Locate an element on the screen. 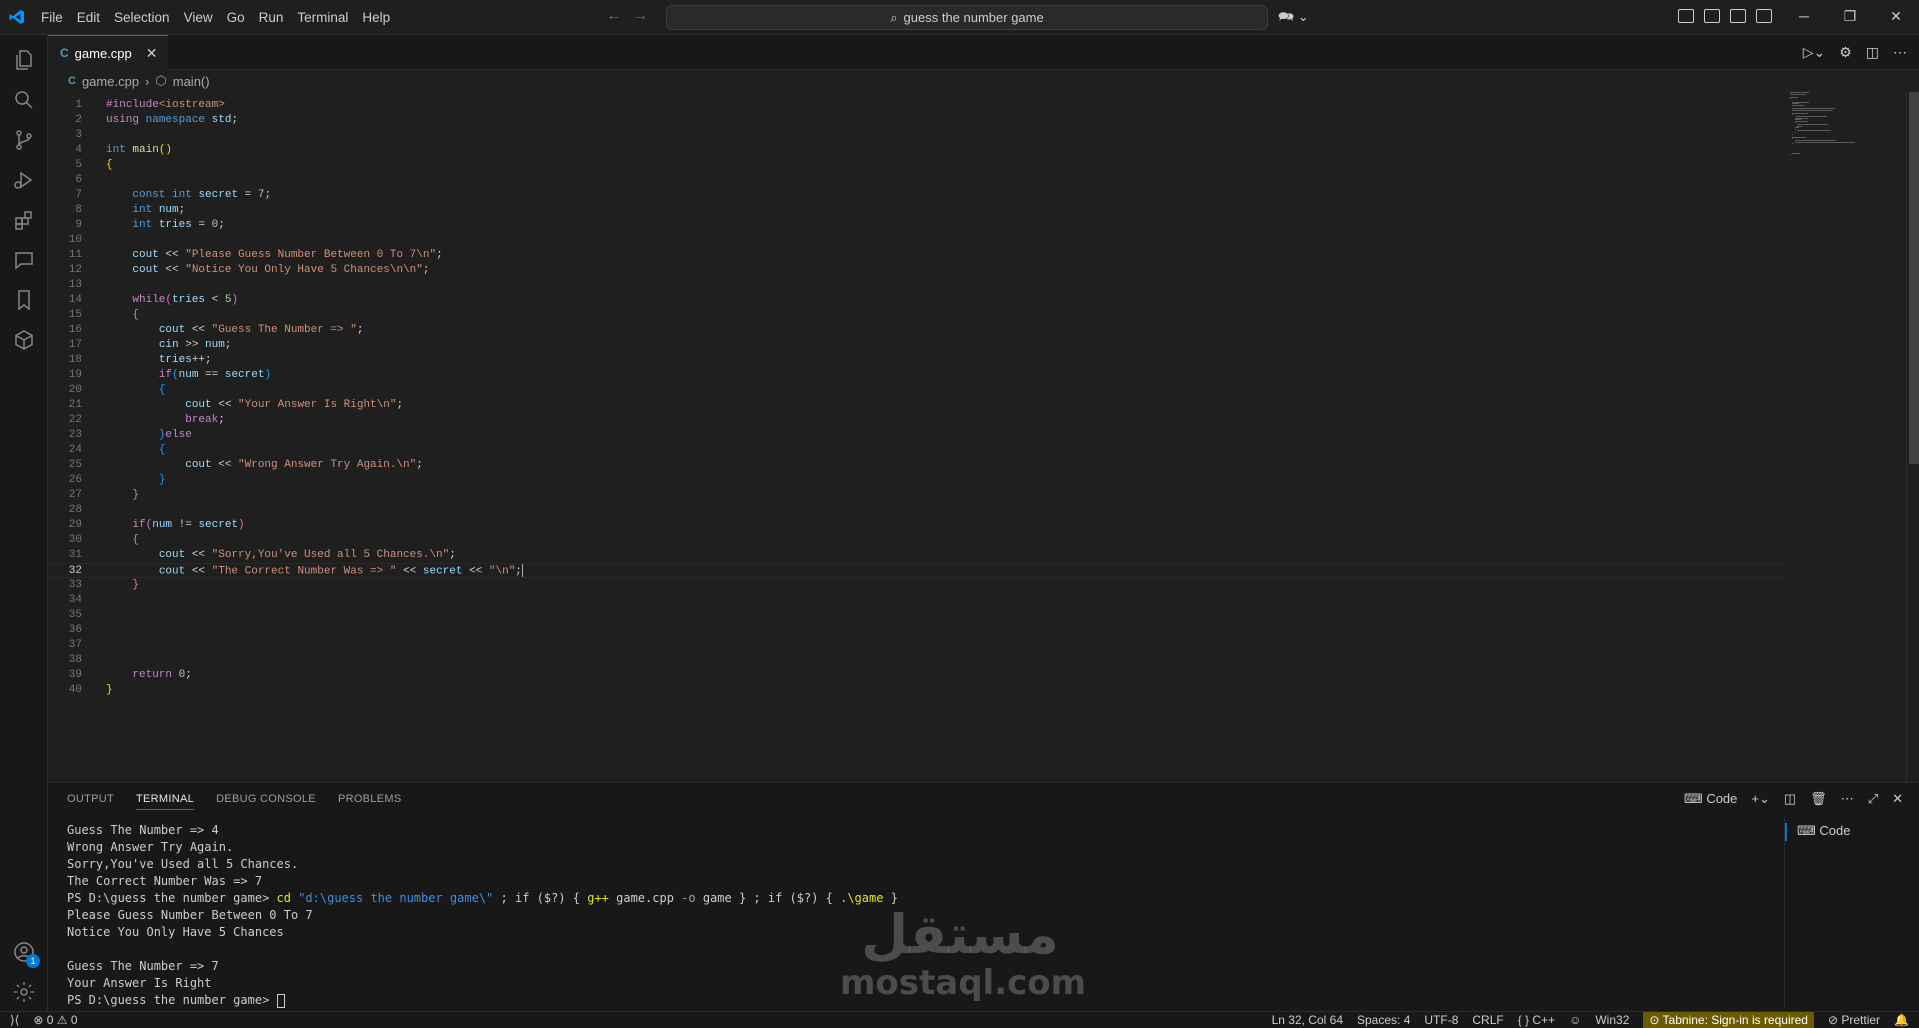 This screenshot has height=1028, width=1919. minimize-icon: ─ is located at coordinates (1804, 17).